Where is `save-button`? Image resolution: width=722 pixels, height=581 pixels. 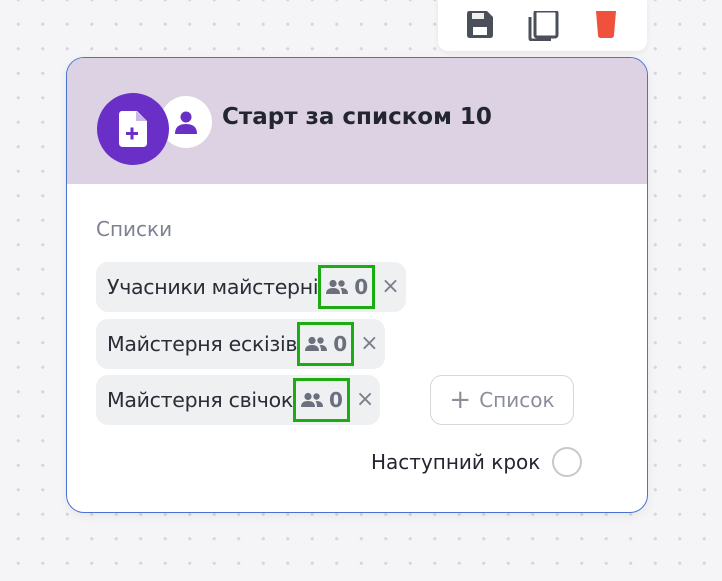
save-button is located at coordinates (480, 31).